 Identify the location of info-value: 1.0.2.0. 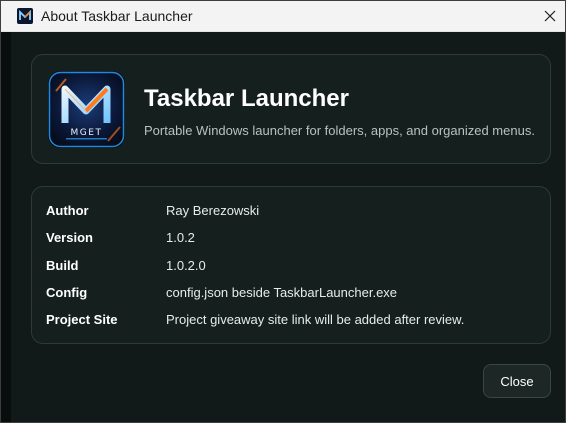
(186, 265).